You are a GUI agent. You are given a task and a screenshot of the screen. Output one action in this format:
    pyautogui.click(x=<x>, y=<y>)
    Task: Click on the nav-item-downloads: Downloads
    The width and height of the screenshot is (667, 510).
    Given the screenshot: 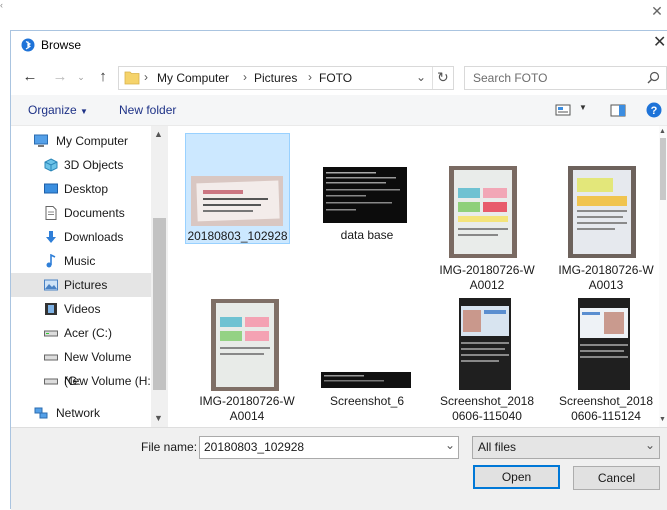 What is the action you would take?
    pyautogui.click(x=81, y=237)
    